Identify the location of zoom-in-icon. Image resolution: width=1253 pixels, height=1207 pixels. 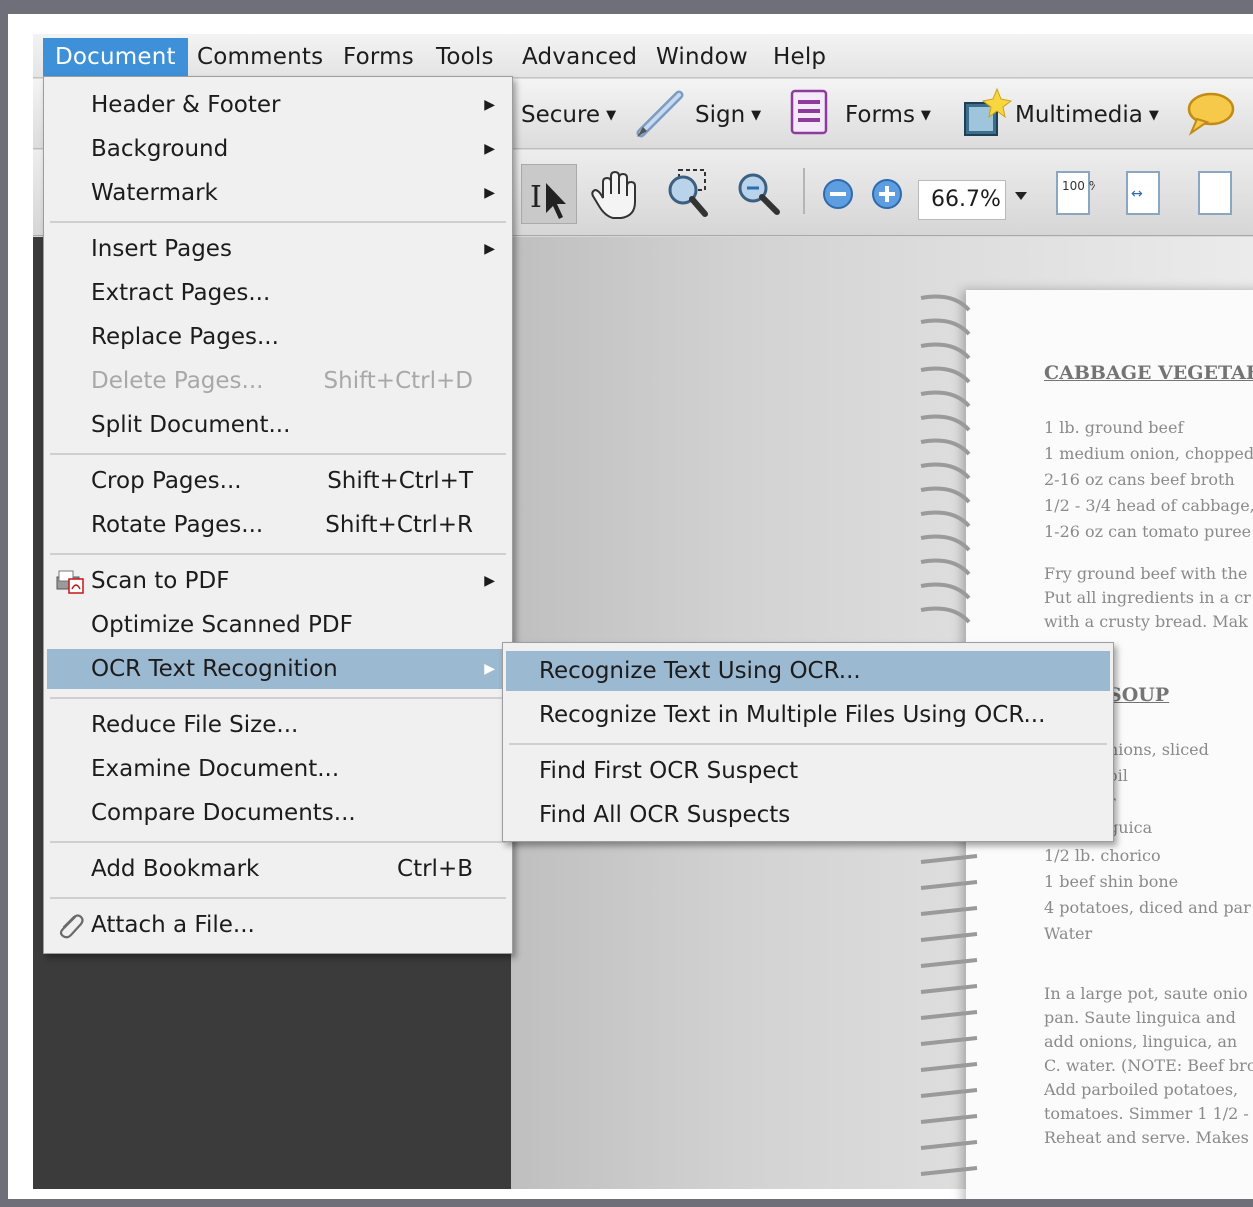
(887, 194).